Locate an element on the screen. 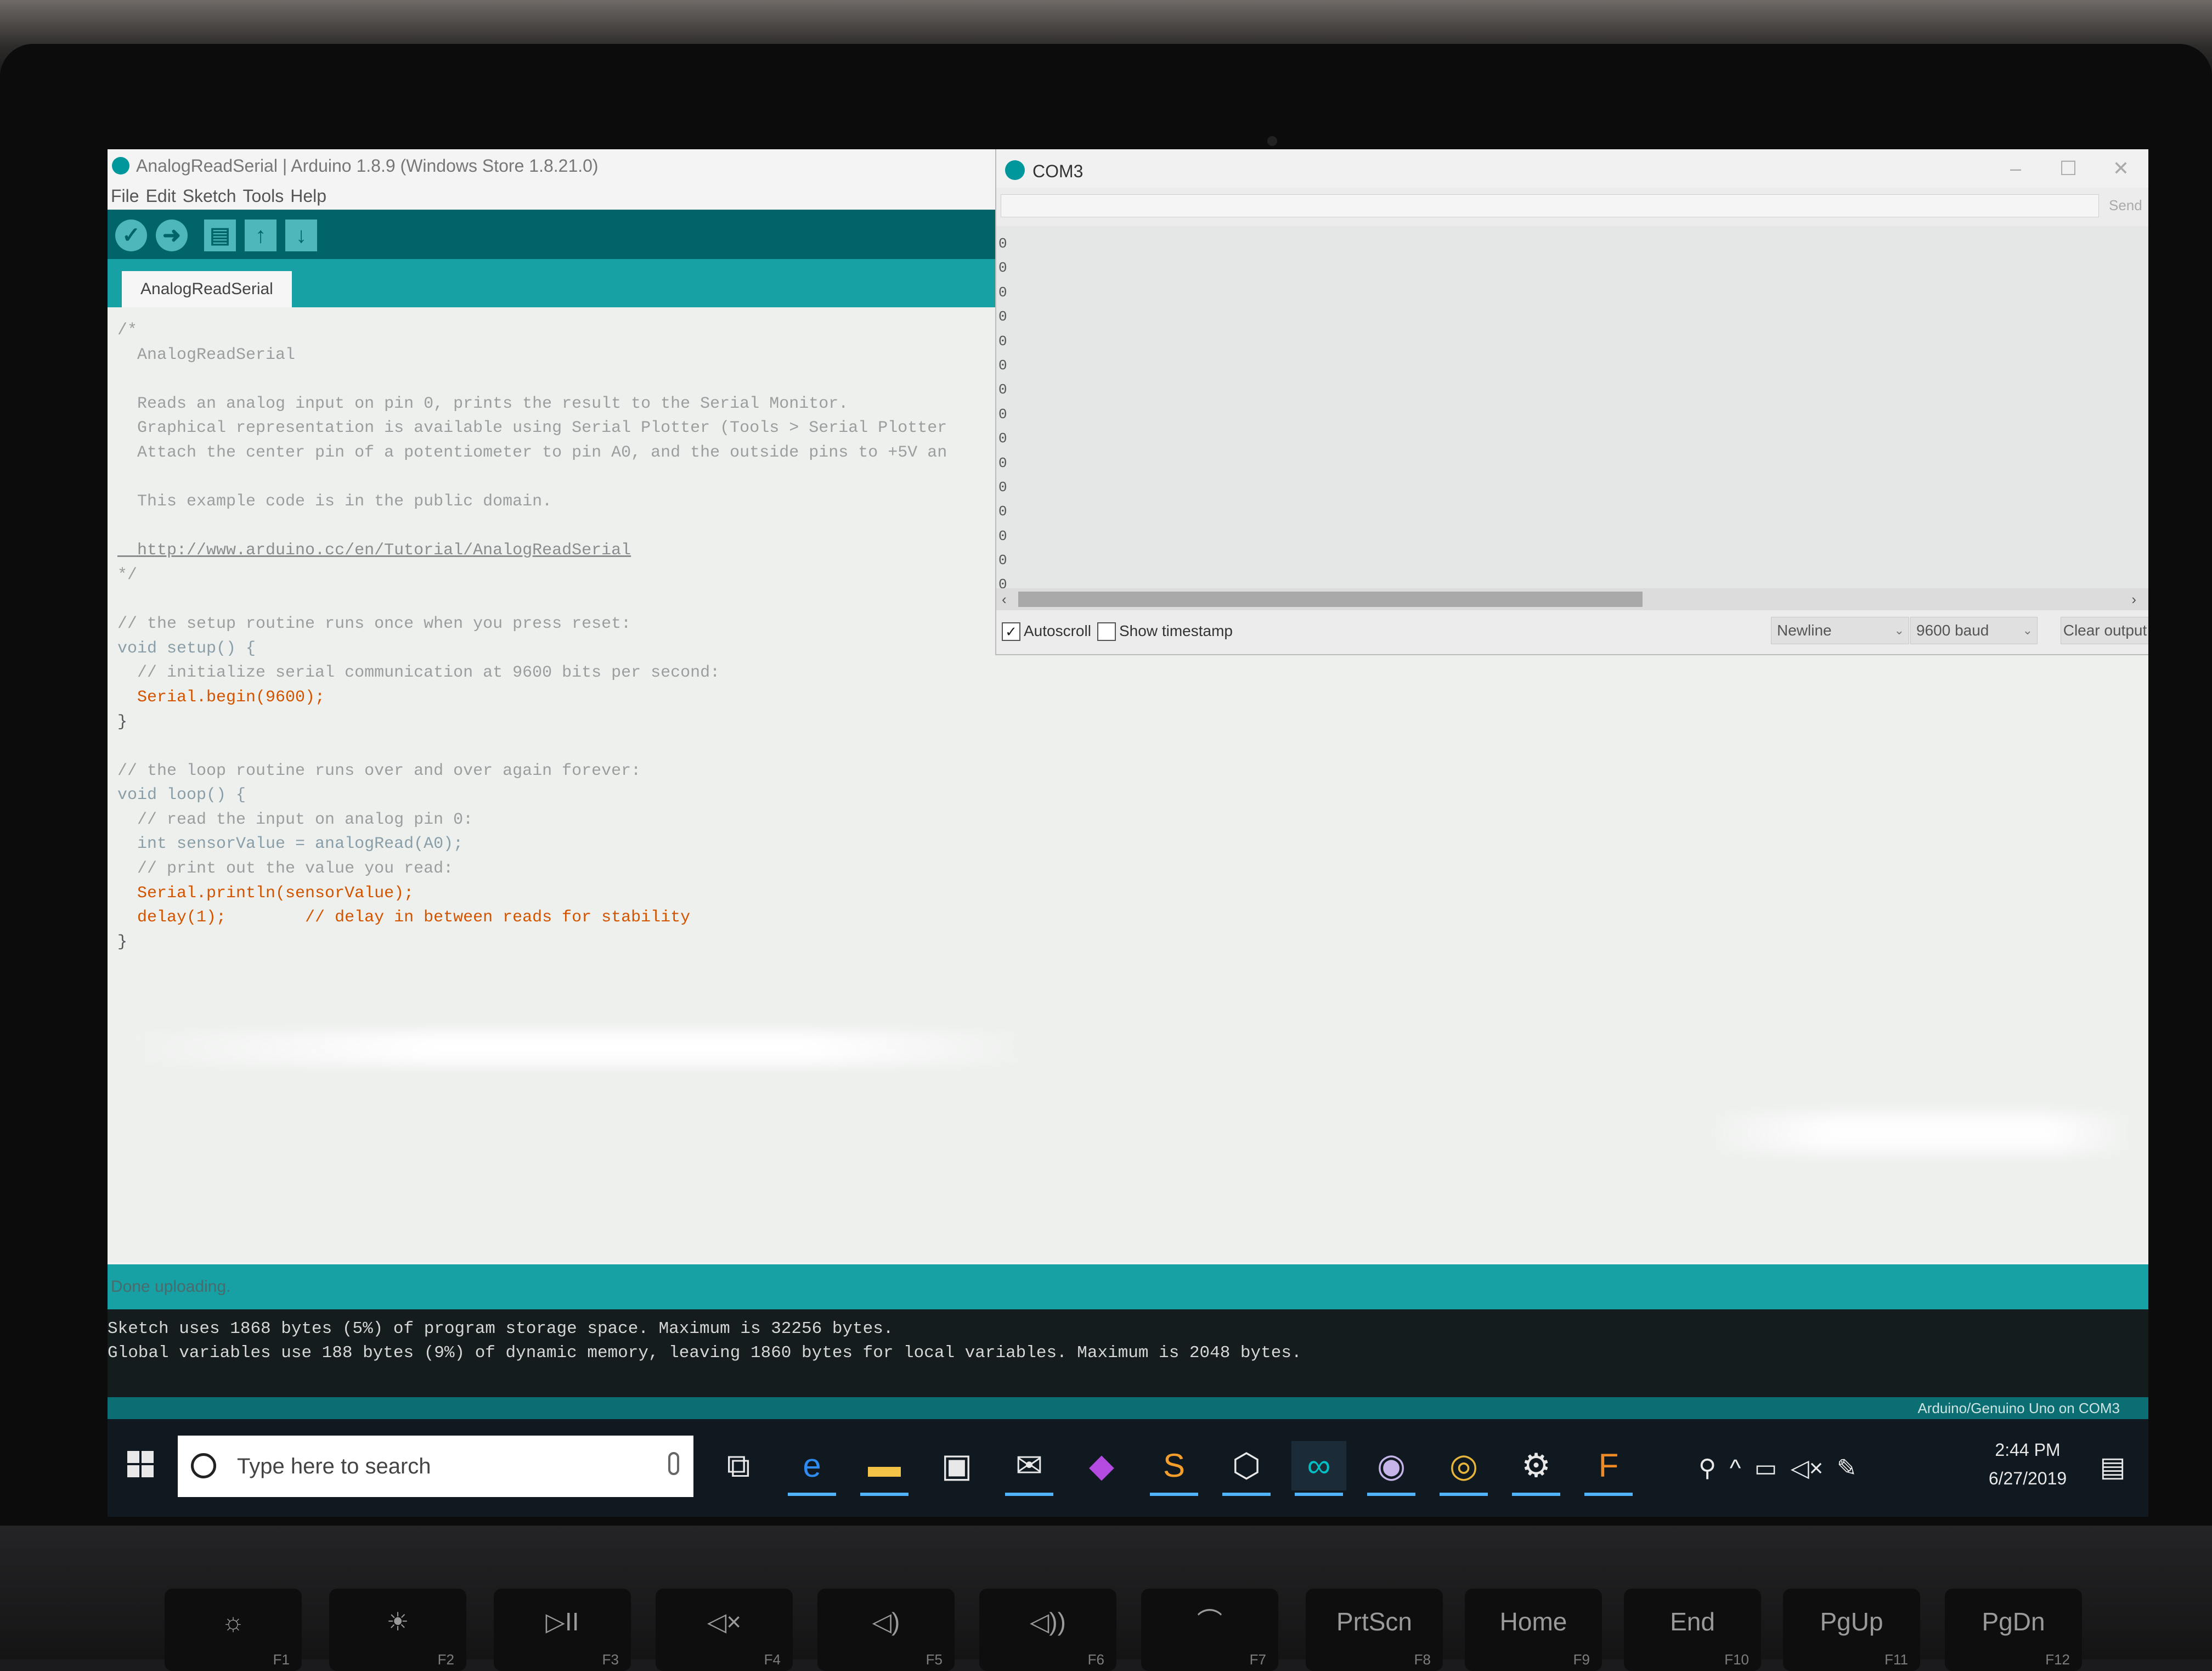  start-button is located at coordinates (141, 1465).